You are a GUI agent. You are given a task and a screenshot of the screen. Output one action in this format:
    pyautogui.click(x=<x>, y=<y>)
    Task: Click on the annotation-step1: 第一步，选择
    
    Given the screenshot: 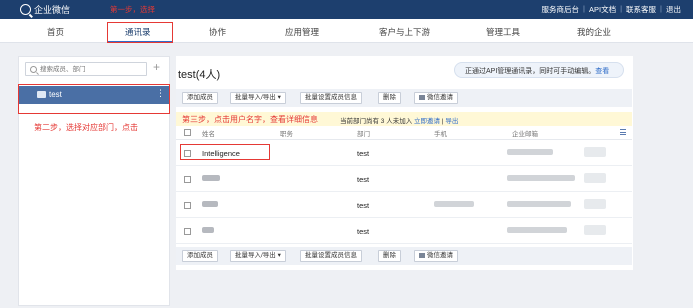 What is the action you would take?
    pyautogui.click(x=132, y=9)
    